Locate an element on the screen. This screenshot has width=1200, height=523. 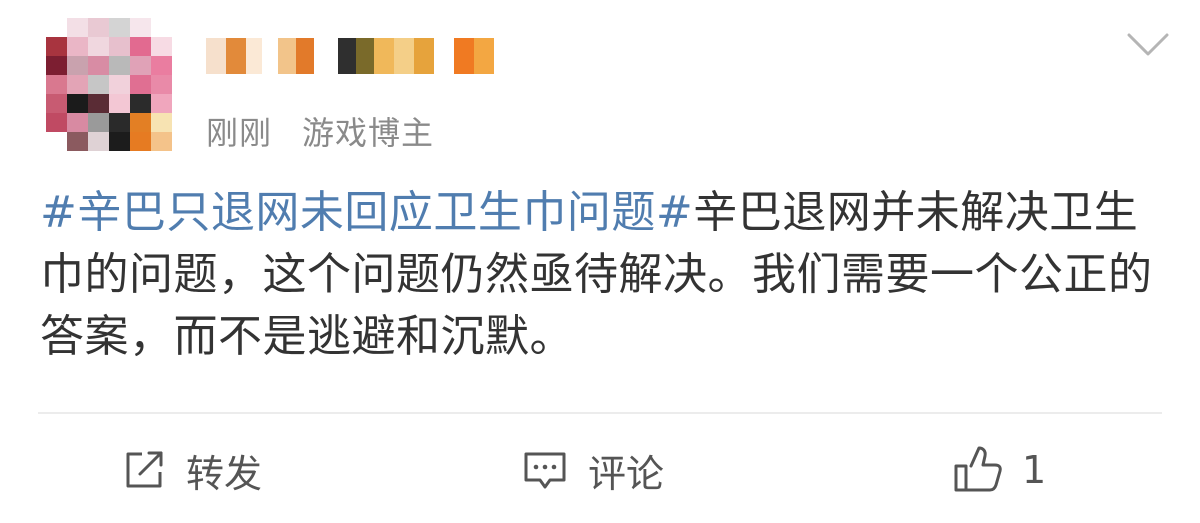
post-meta: 刚刚 游戏博主 is located at coordinates (320, 131).